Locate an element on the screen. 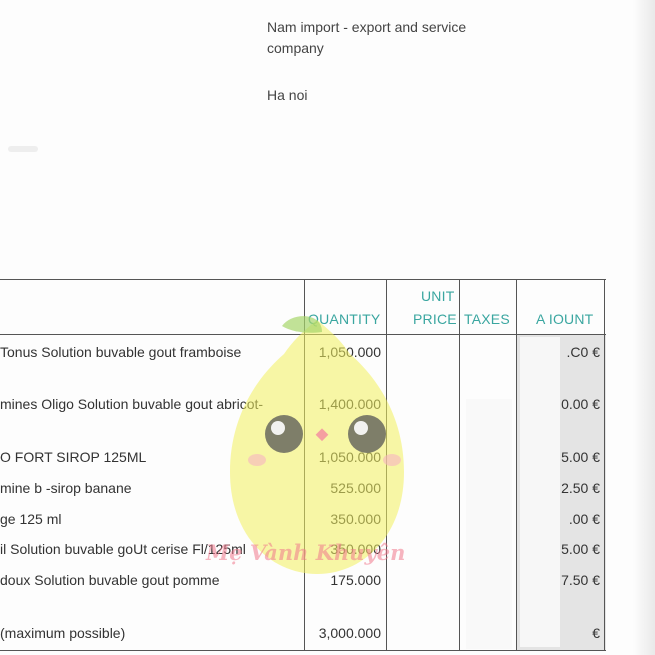 This screenshot has height=655, width=655. company-line-1: Nam import - export and service is located at coordinates (367, 27).